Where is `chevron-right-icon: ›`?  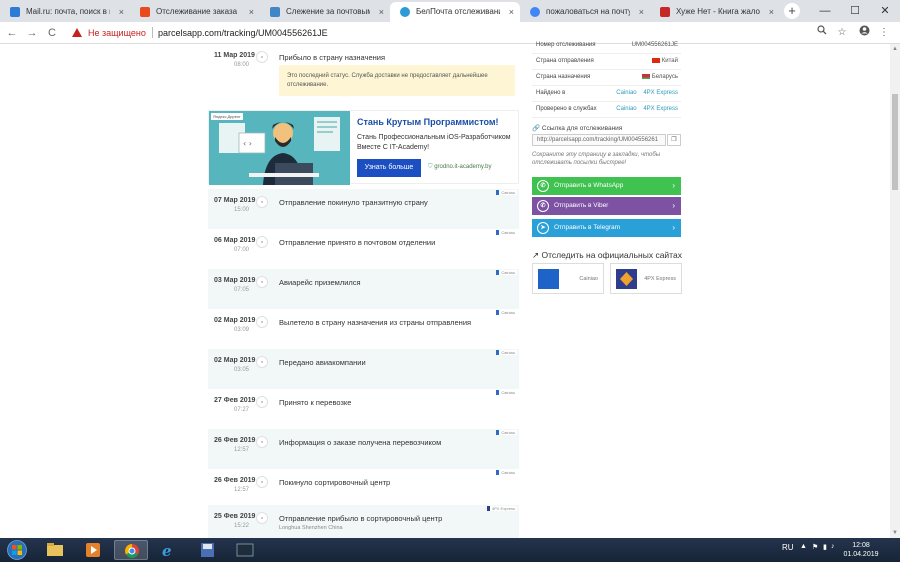 chevron-right-icon: › is located at coordinates (673, 185).